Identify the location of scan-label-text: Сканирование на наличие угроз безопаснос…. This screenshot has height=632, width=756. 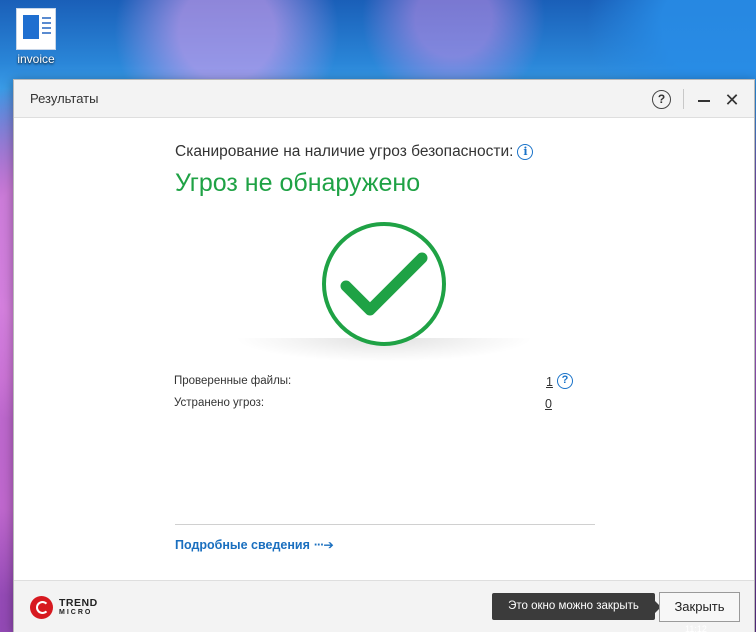
(344, 151).